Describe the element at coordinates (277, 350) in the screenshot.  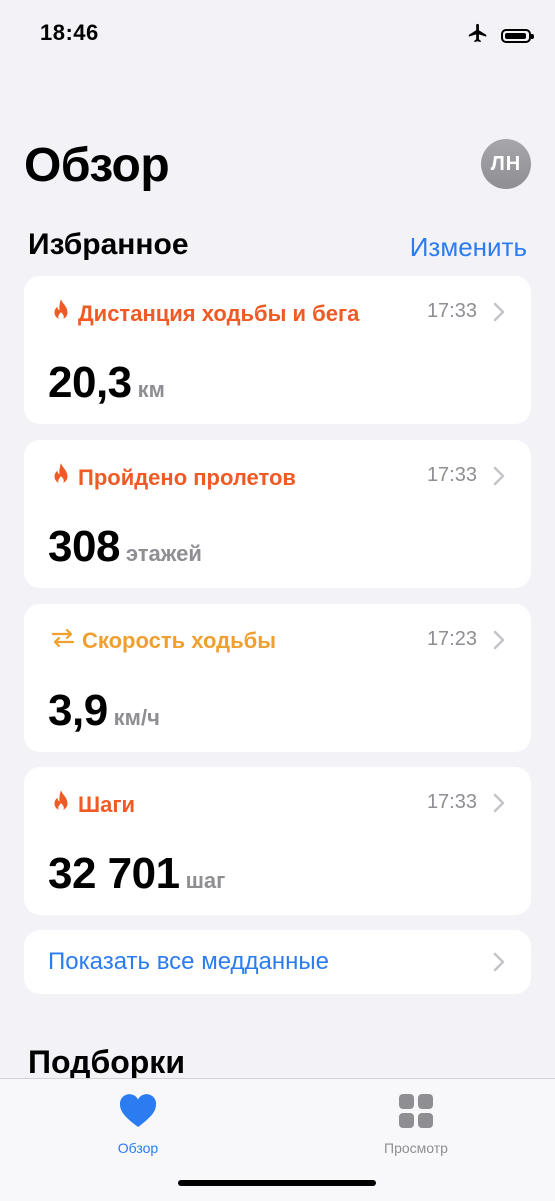
I see `favorite-card-walking-distance: Дистанция ходьбы и бега 17:33 20,3 км` at that location.